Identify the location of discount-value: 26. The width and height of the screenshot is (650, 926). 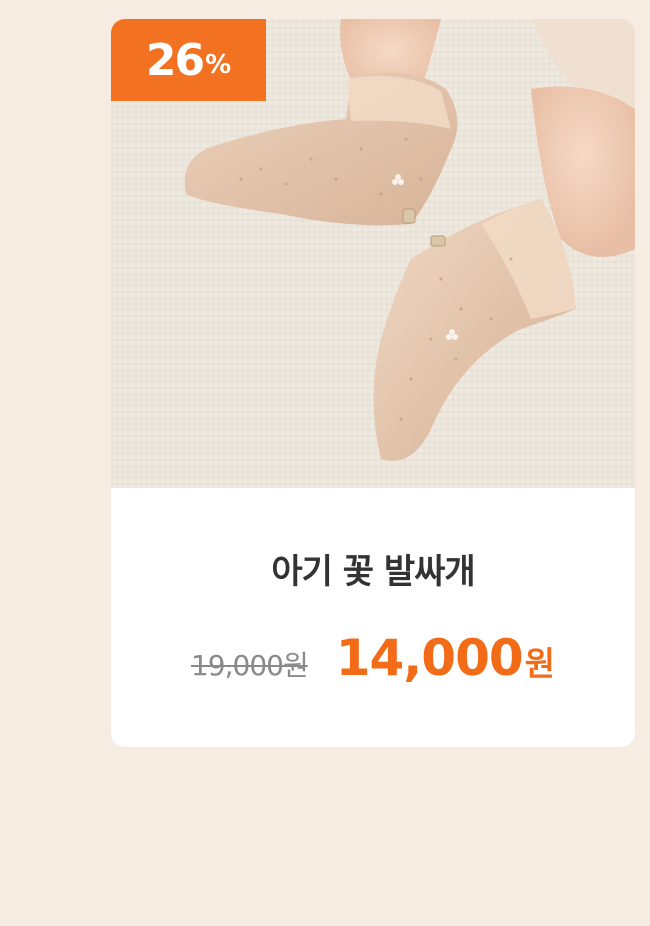
(175, 60).